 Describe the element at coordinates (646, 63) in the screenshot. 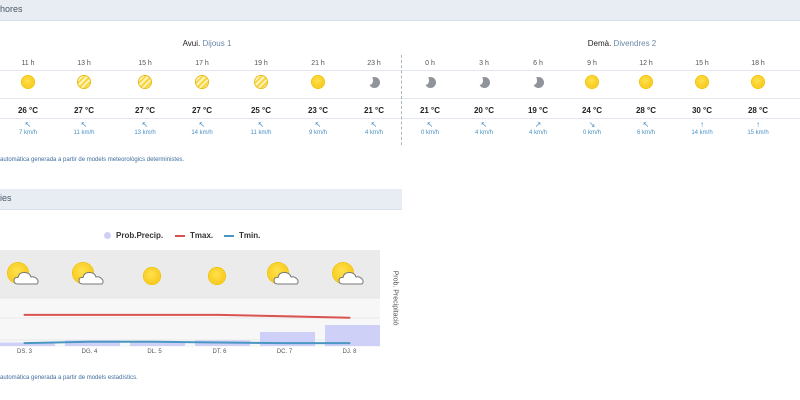

I see `hour-label: 12 h` at that location.